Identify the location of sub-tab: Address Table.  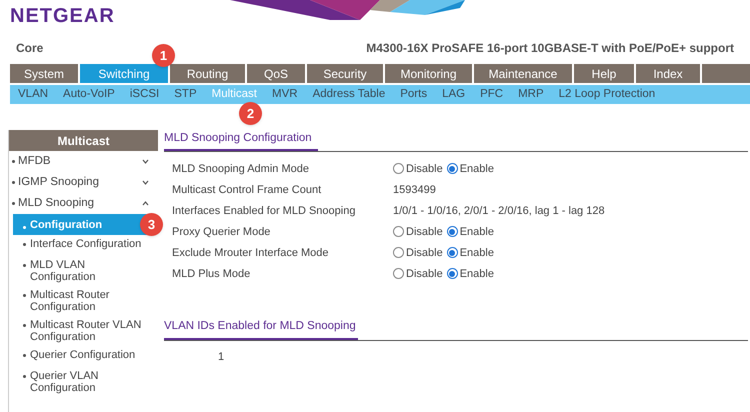
(349, 95).